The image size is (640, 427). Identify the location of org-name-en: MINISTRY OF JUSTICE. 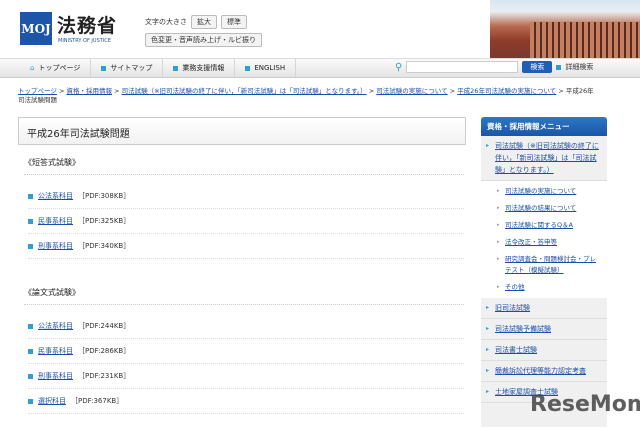
(84, 41).